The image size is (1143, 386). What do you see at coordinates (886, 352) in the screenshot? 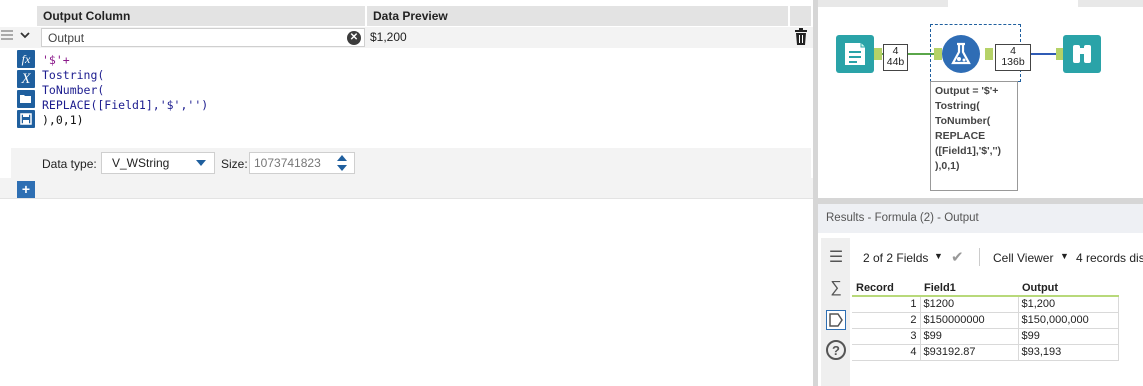
I see `record-cell: 4` at bounding box center [886, 352].